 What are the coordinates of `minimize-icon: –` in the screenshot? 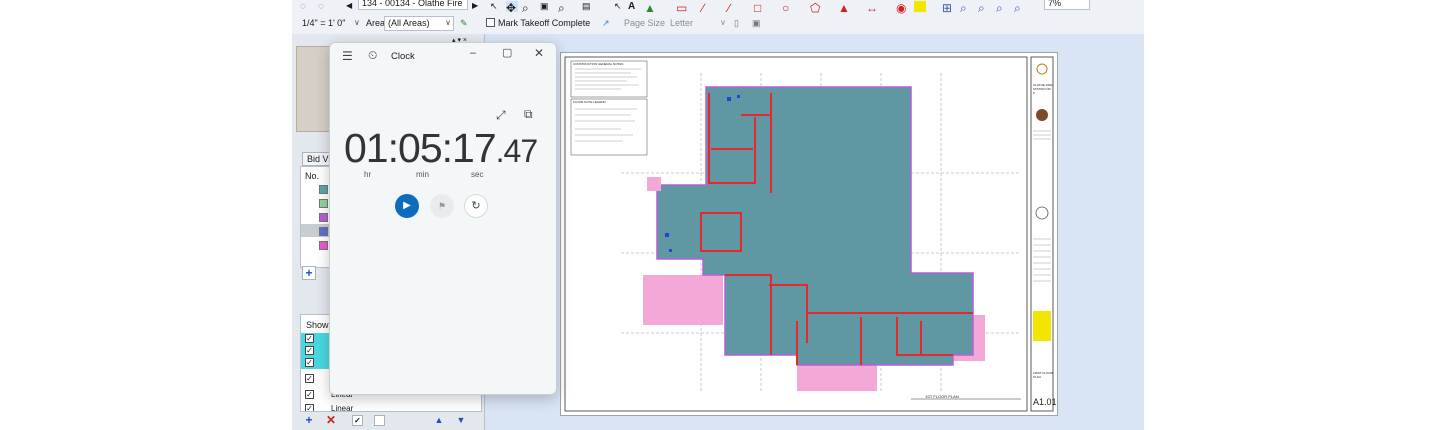 It's located at (473, 53).